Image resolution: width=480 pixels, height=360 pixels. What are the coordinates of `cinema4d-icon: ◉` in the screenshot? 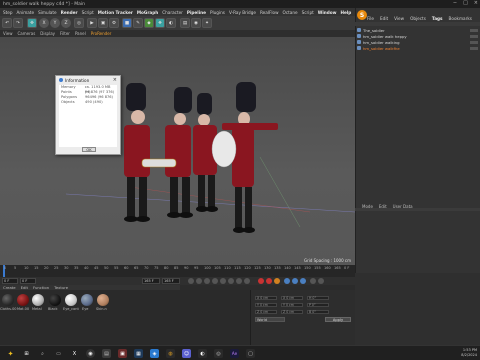 It's located at (90, 353).